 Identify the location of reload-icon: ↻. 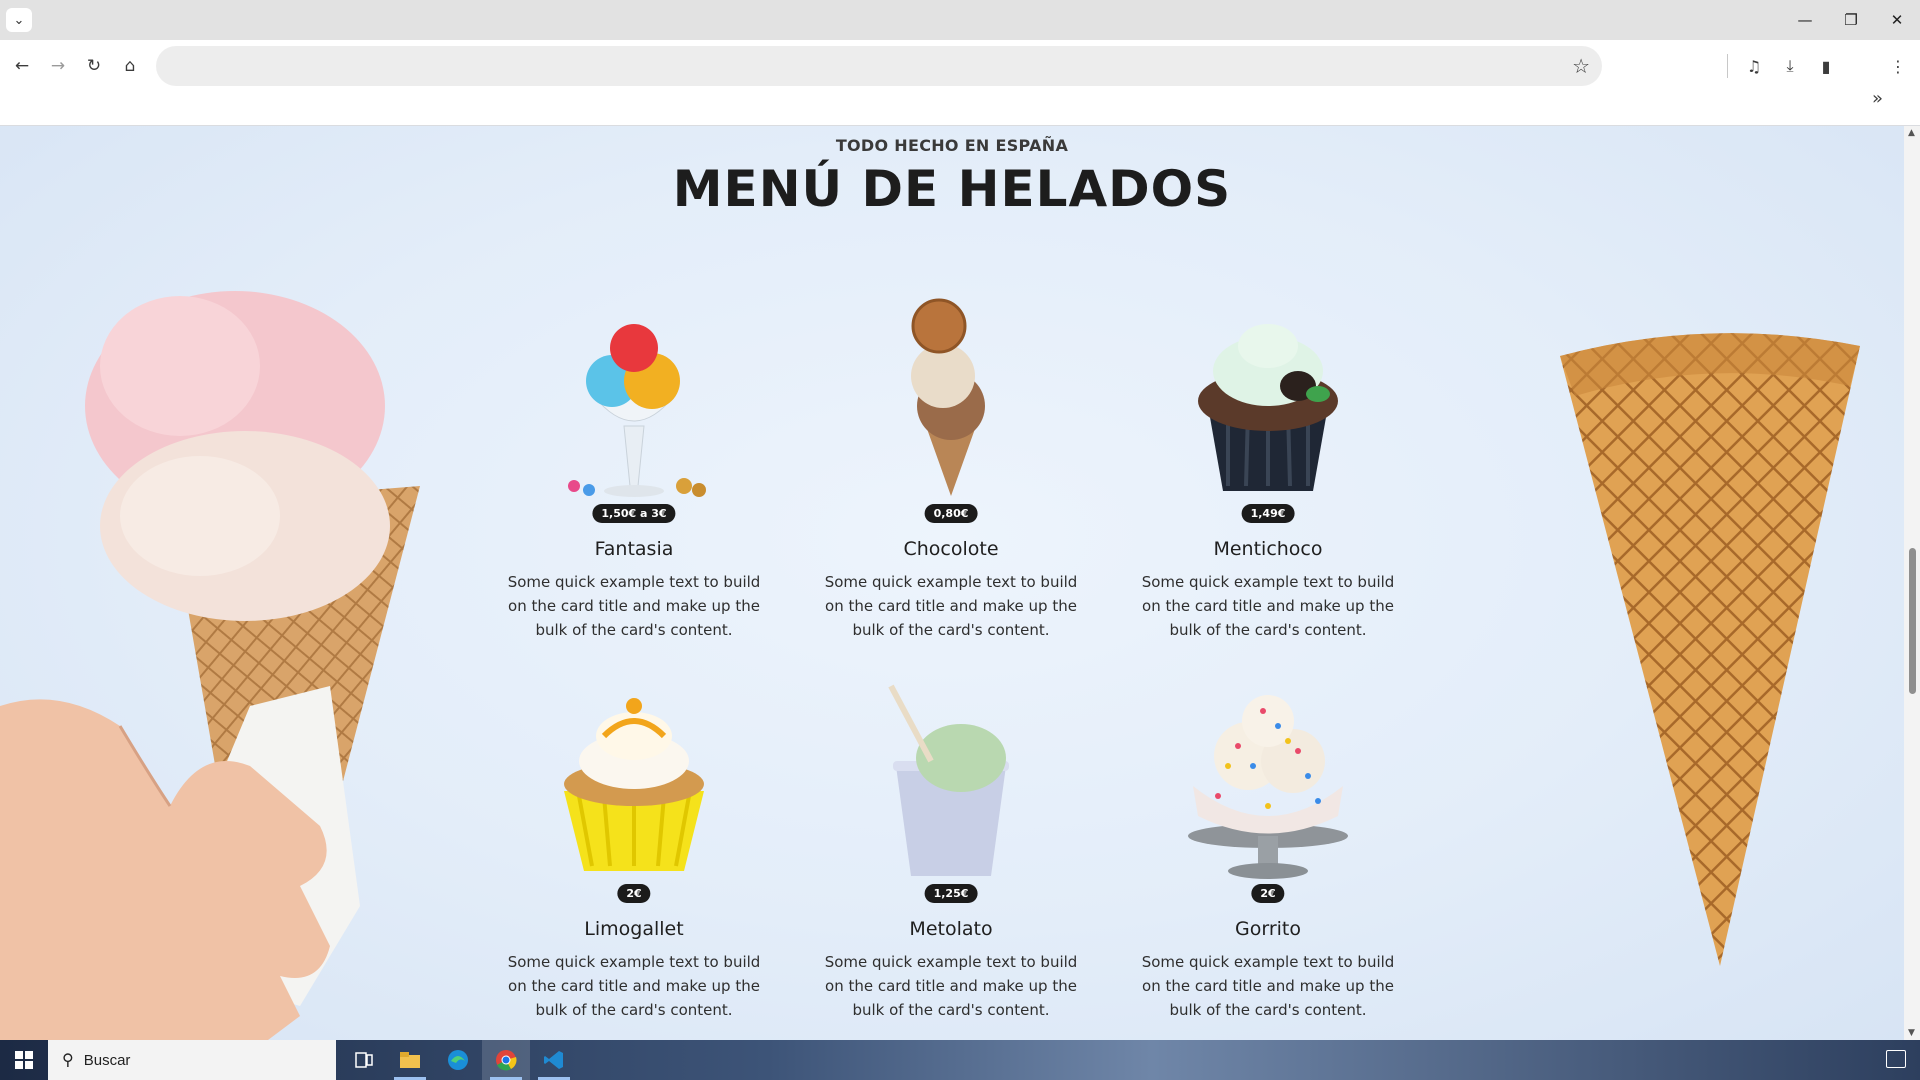
(94, 66).